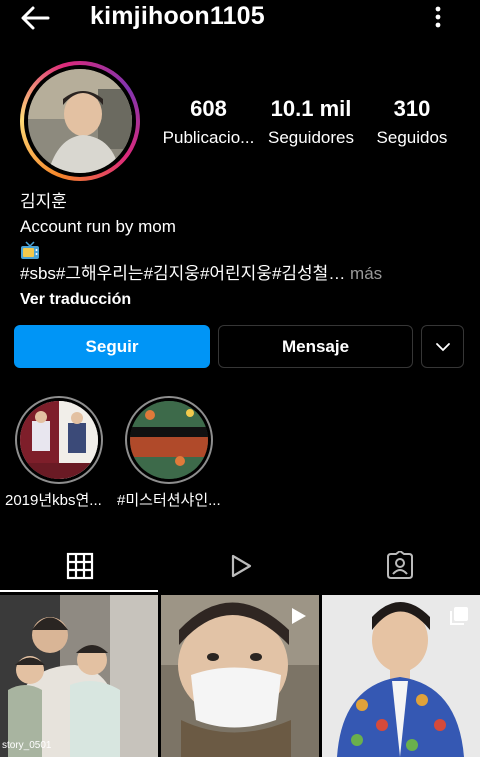  What do you see at coordinates (177, 16) in the screenshot?
I see `profile-username: kimjihoon1105` at bounding box center [177, 16].